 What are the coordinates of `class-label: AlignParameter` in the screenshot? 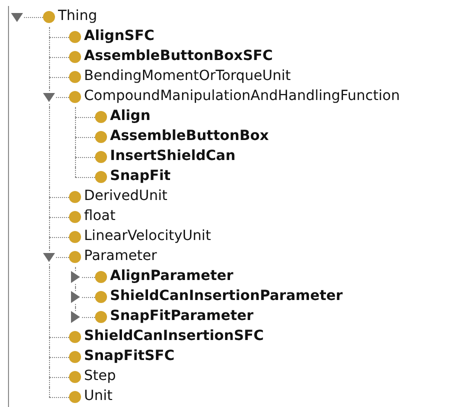 It's located at (172, 276).